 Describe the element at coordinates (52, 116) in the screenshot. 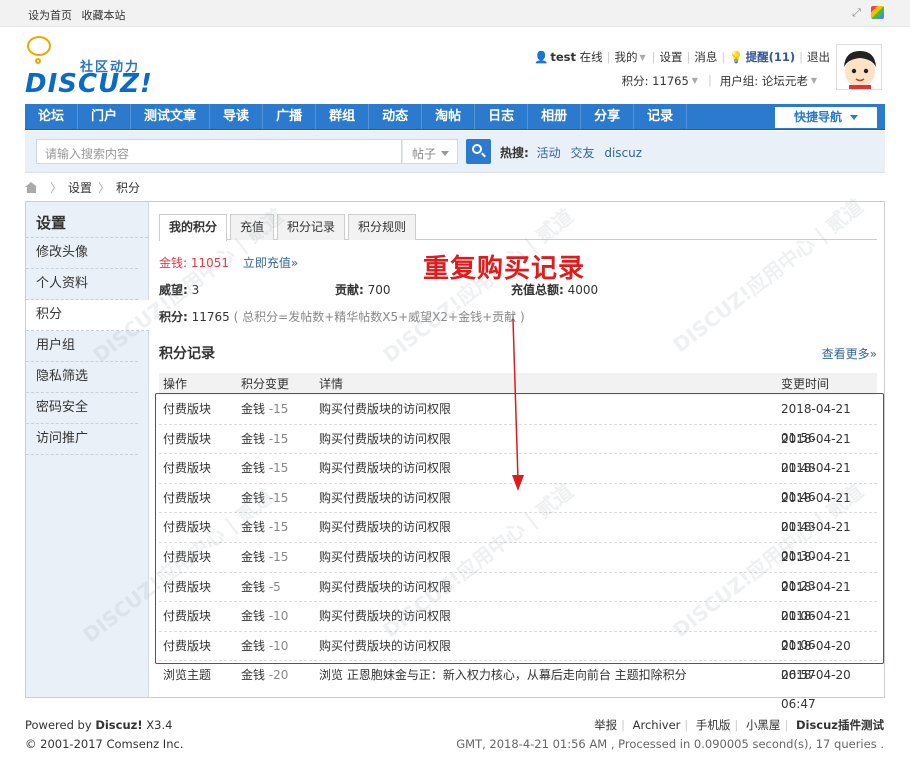

I see `nav-item-forum: 论坛` at that location.